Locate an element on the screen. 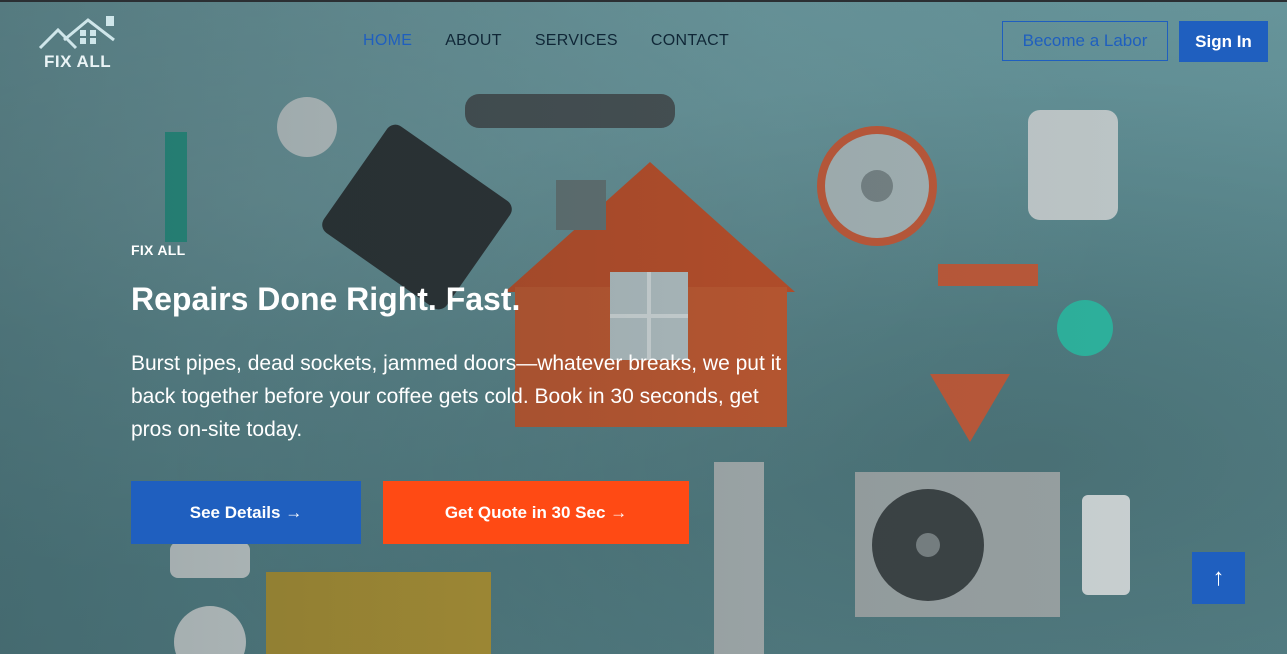 This screenshot has width=1287, height=654. nav-home: HOME is located at coordinates (387, 41).